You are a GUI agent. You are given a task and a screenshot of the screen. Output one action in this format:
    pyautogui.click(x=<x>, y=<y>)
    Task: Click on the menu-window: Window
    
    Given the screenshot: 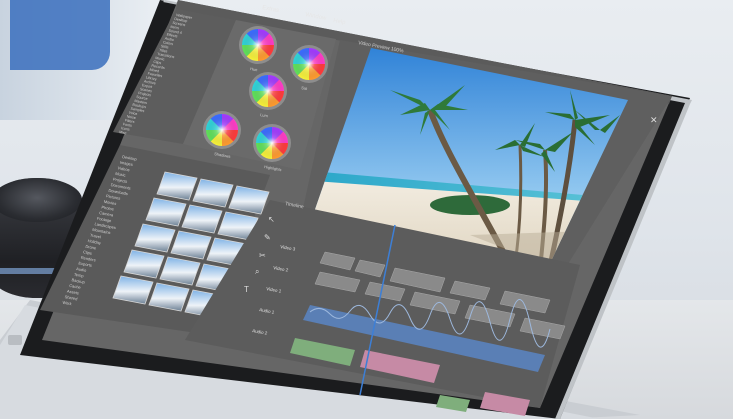 What is the action you would take?
    pyautogui.click(x=316, y=17)
    